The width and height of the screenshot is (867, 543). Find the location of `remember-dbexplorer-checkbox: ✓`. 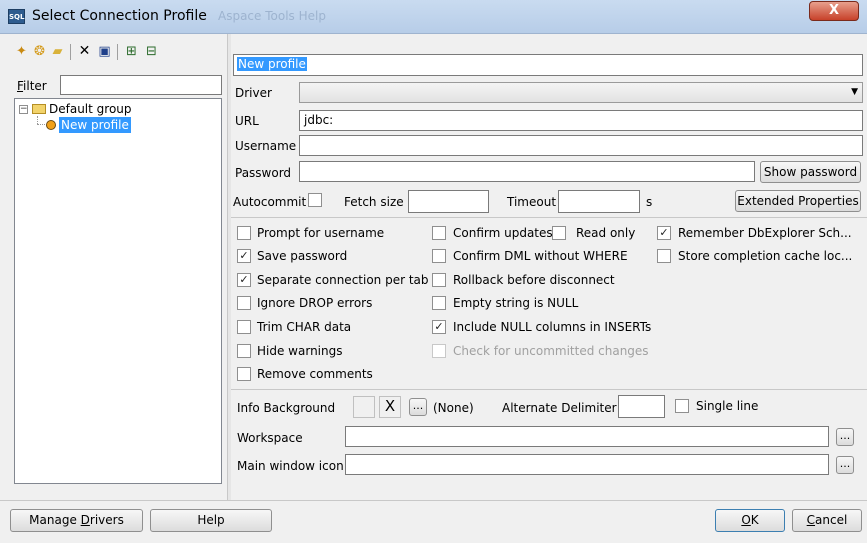

remember-dbexplorer-checkbox: ✓ is located at coordinates (664, 233).